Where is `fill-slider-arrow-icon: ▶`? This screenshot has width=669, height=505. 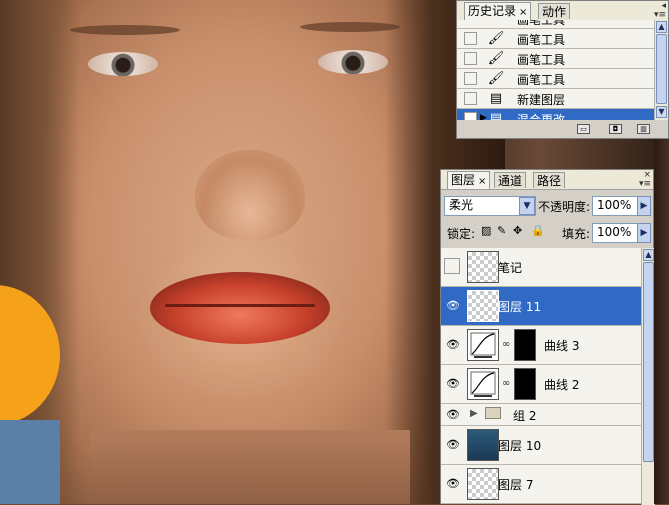 fill-slider-arrow-icon: ▶ is located at coordinates (644, 233).